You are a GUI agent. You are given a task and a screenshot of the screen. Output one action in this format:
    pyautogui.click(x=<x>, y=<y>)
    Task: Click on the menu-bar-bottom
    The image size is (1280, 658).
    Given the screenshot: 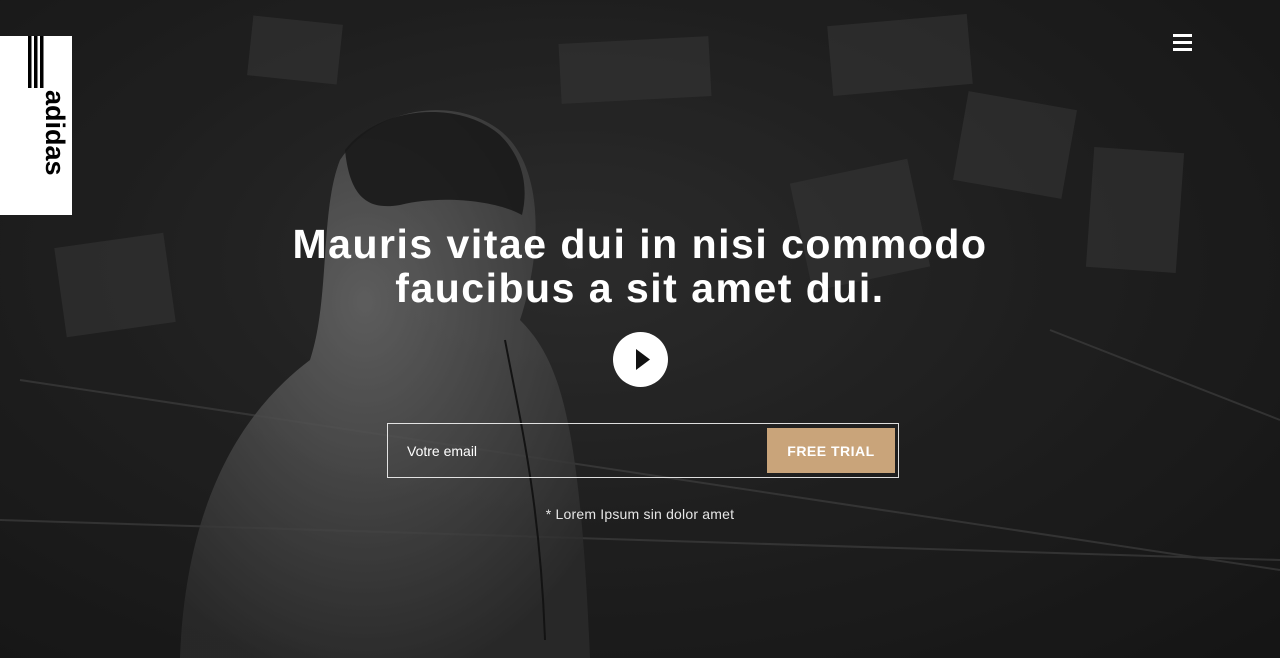 What is the action you would take?
    pyautogui.click(x=1182, y=49)
    